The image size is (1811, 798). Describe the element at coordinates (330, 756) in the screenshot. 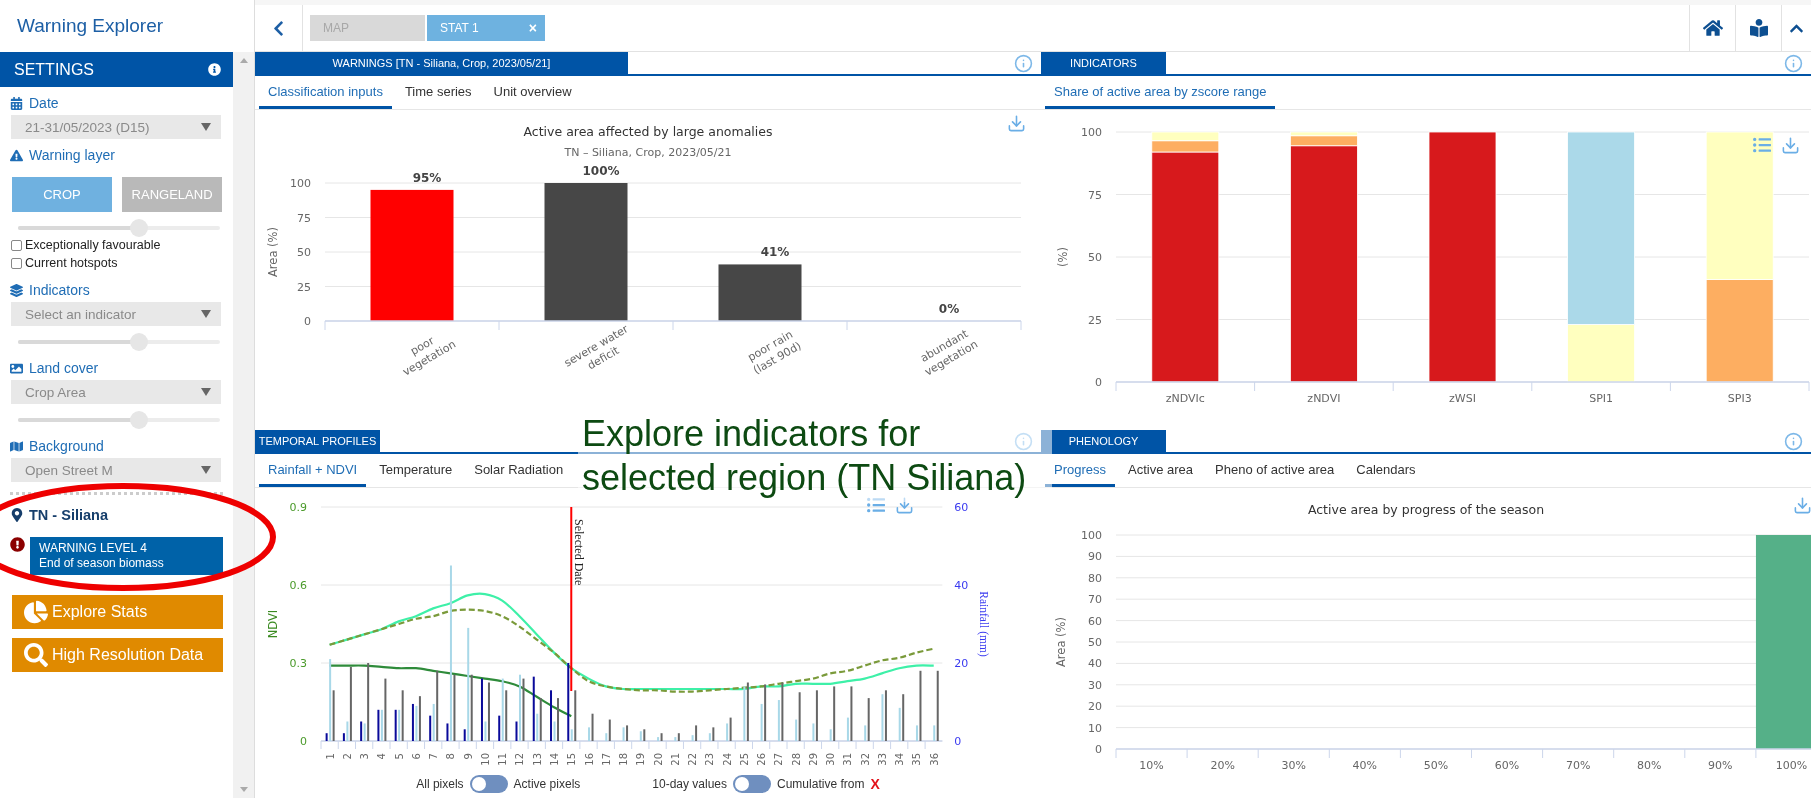

I see `axis-tick-label: 1` at that location.